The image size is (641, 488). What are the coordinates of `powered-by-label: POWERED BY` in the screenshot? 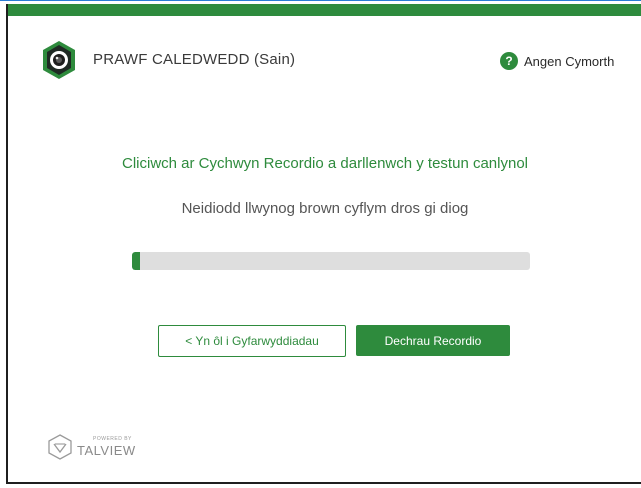 It's located at (112, 439).